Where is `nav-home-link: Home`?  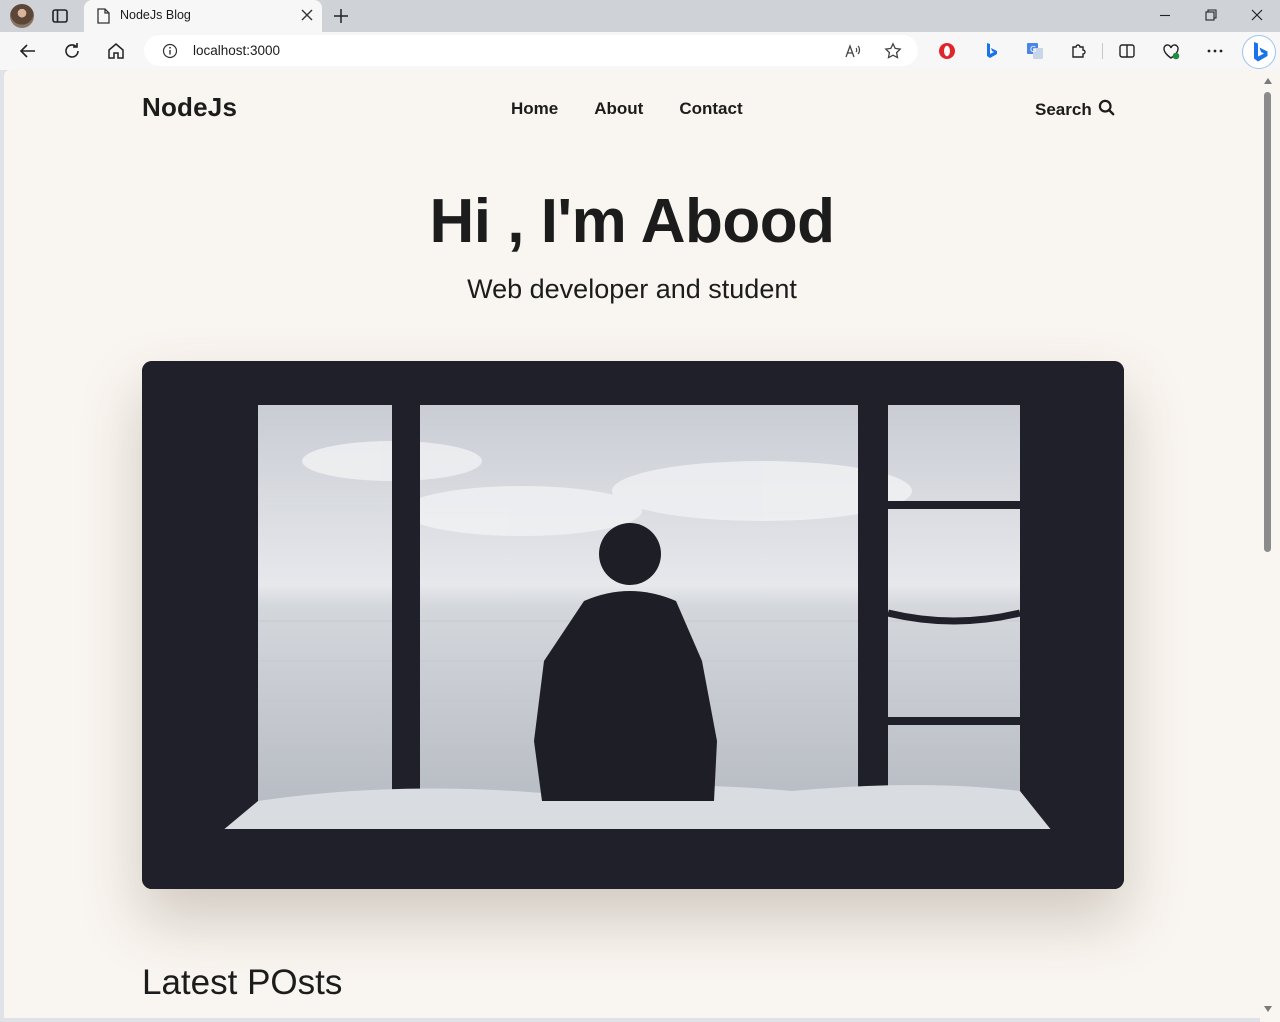 nav-home-link: Home is located at coordinates (534, 109).